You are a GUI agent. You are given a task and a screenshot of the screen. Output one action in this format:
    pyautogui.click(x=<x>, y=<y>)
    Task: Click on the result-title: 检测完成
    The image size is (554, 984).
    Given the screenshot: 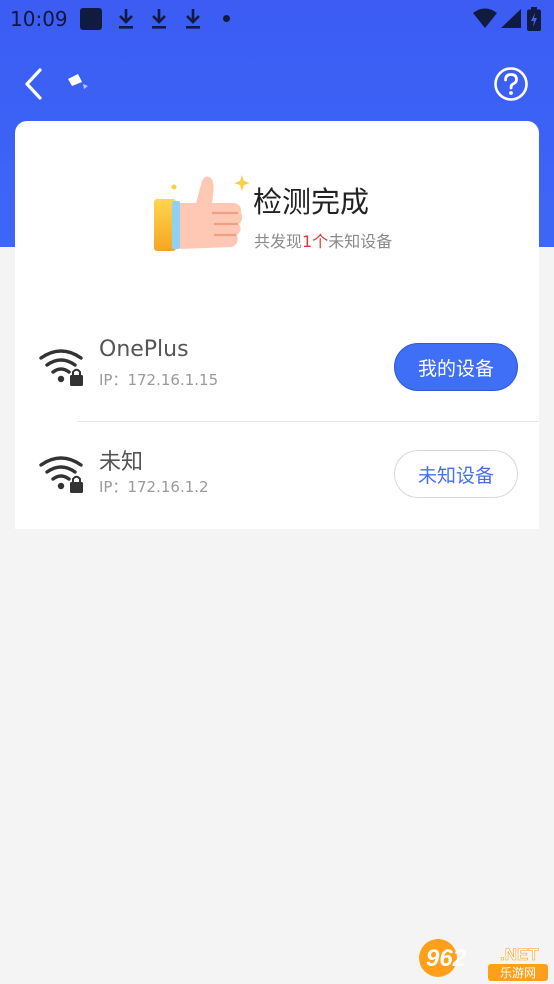 What is the action you would take?
    pyautogui.click(x=311, y=202)
    